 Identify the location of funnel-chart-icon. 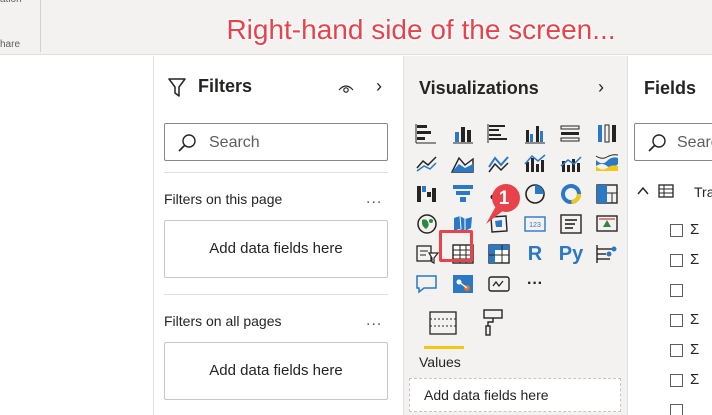
(463, 194).